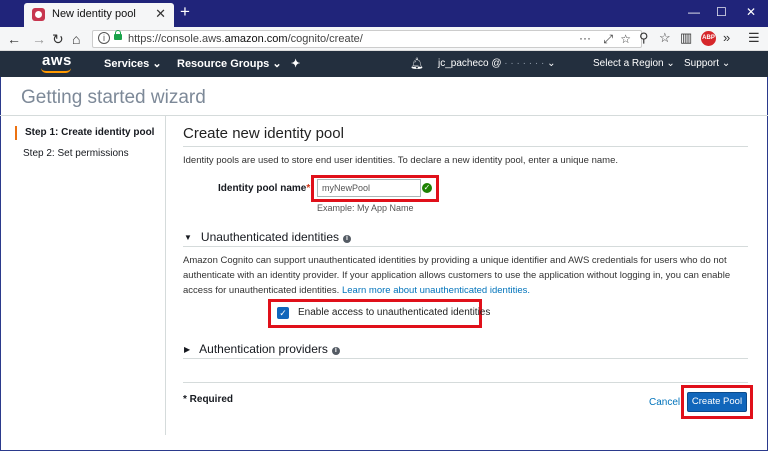 This screenshot has height=451, width=768. I want to click on back-arrow-icon: ←, so click(14, 39).